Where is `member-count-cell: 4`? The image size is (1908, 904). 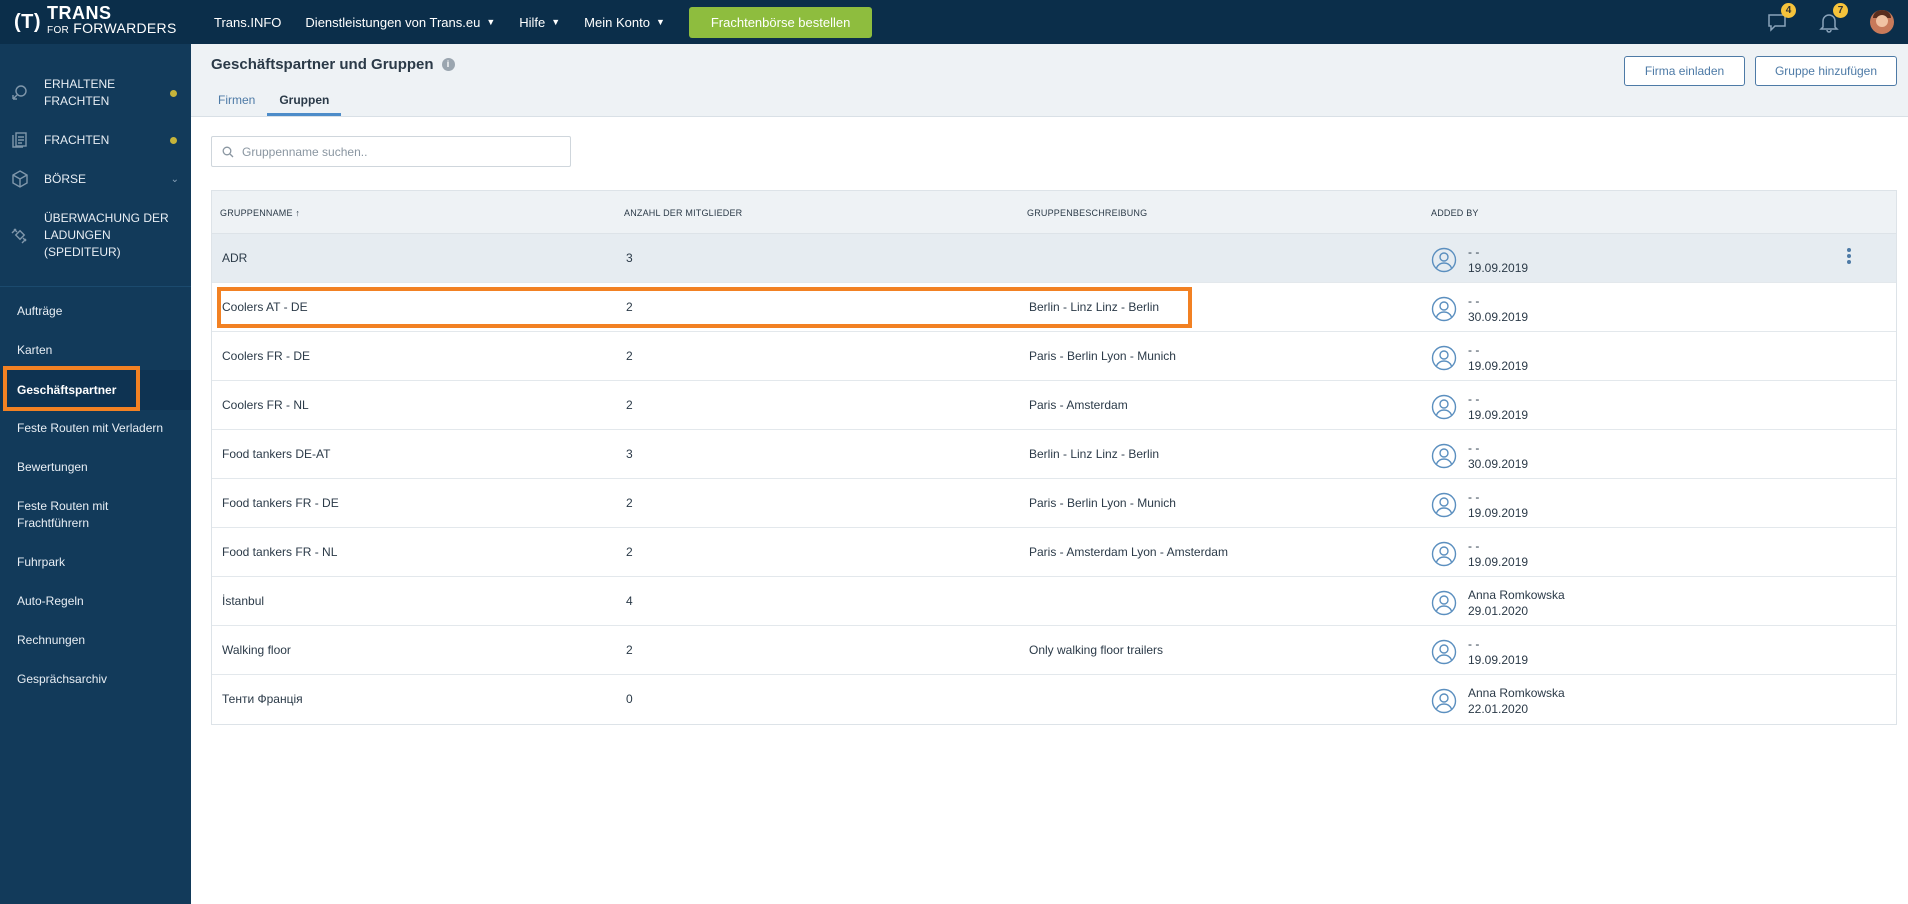 member-count-cell: 4 is located at coordinates (629, 601).